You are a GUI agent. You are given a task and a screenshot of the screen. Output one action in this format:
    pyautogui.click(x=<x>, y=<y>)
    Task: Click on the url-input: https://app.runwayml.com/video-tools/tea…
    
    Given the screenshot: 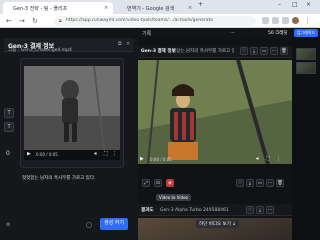 What is the action you would take?
    pyautogui.click(x=155, y=21)
    